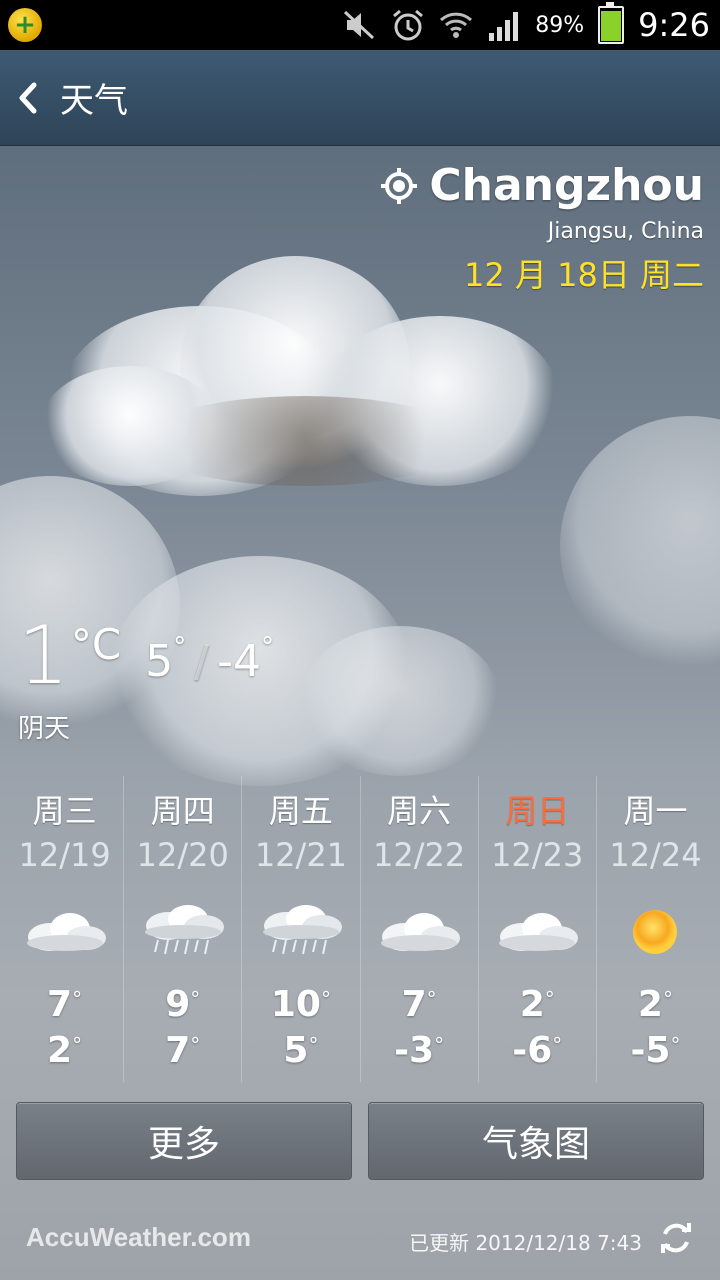  Describe the element at coordinates (360, 1239) in the screenshot. I see `footer: AccuWeather.com 已更新 2012/12/18 7:43` at that location.